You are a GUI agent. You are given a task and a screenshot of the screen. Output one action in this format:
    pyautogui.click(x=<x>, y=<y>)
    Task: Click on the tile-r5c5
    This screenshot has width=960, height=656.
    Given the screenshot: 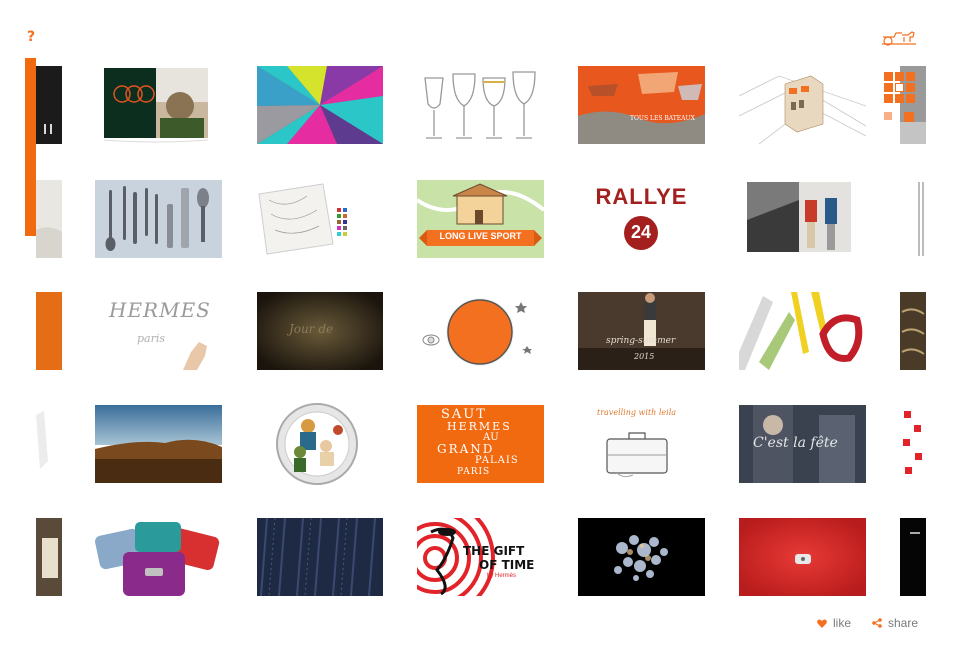 What is the action you would take?
    pyautogui.click(x=641, y=557)
    